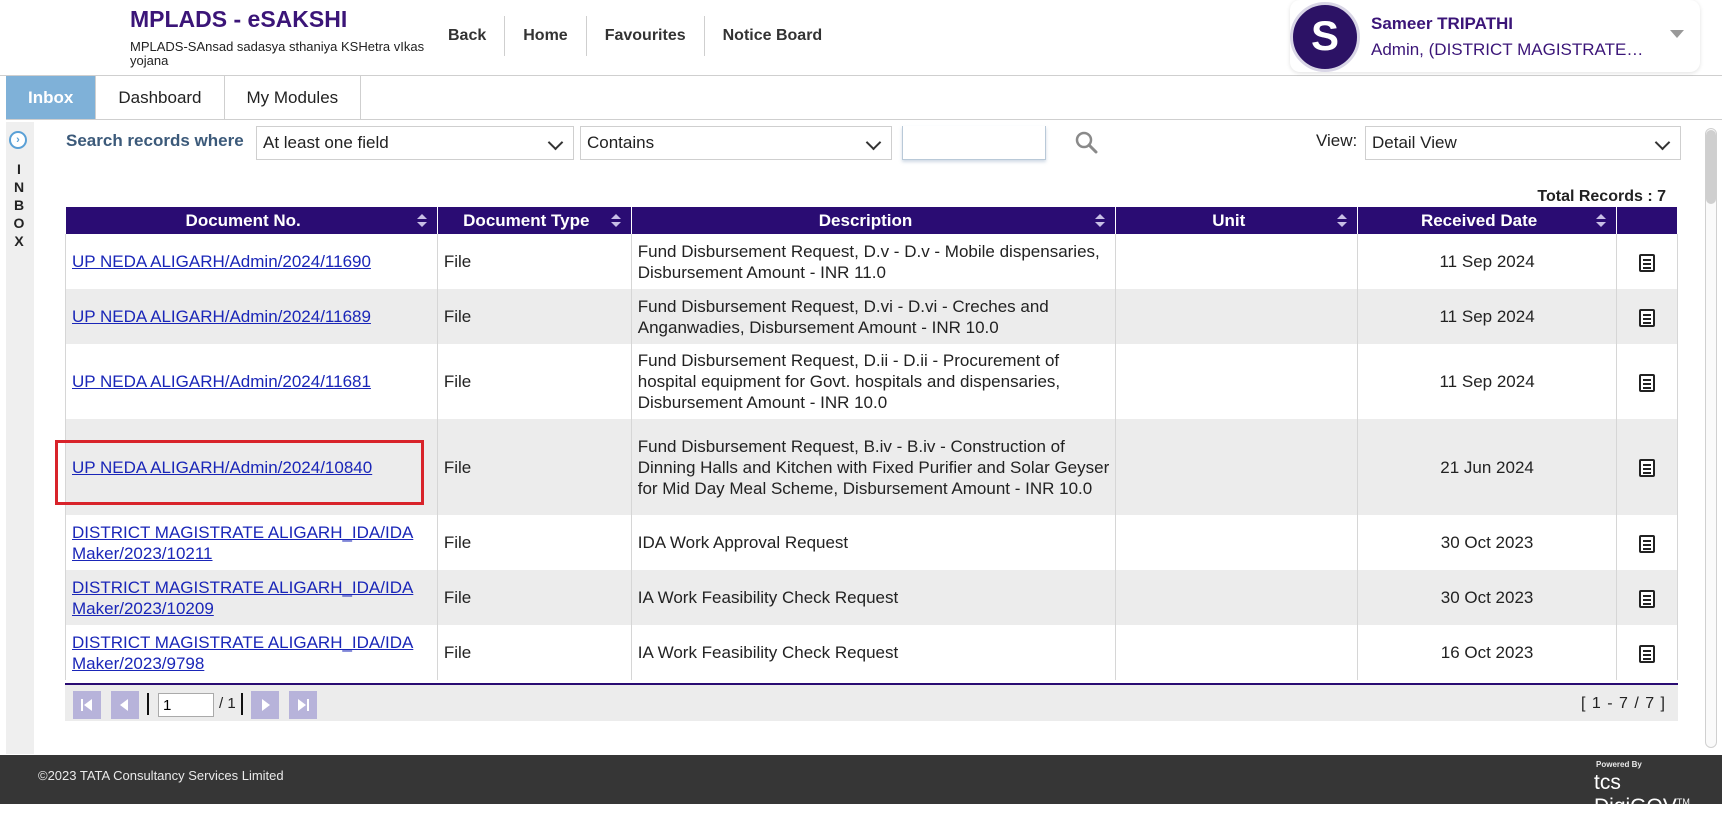  What do you see at coordinates (1414, 142) in the screenshot?
I see `view-select-value: Detail View` at bounding box center [1414, 142].